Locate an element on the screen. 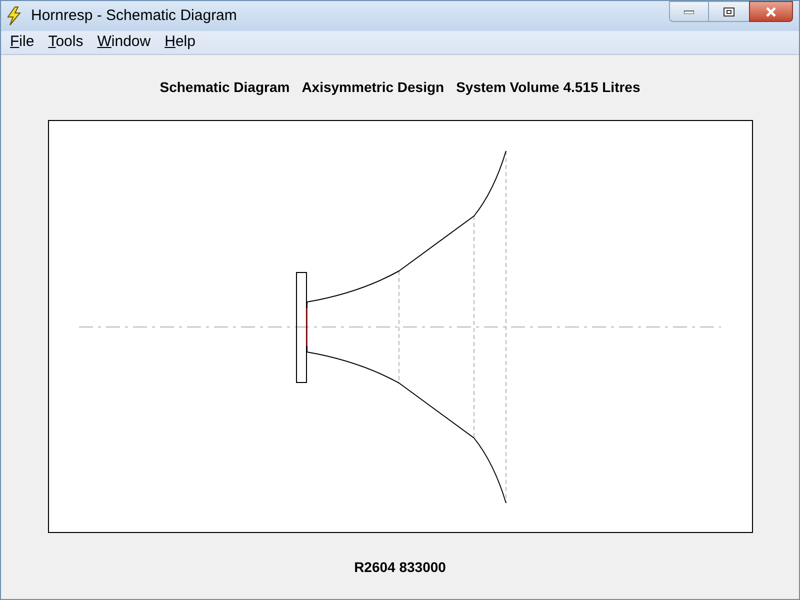 The height and width of the screenshot is (600, 800). heading-text: Schematic Diagram is located at coordinates (225, 87).